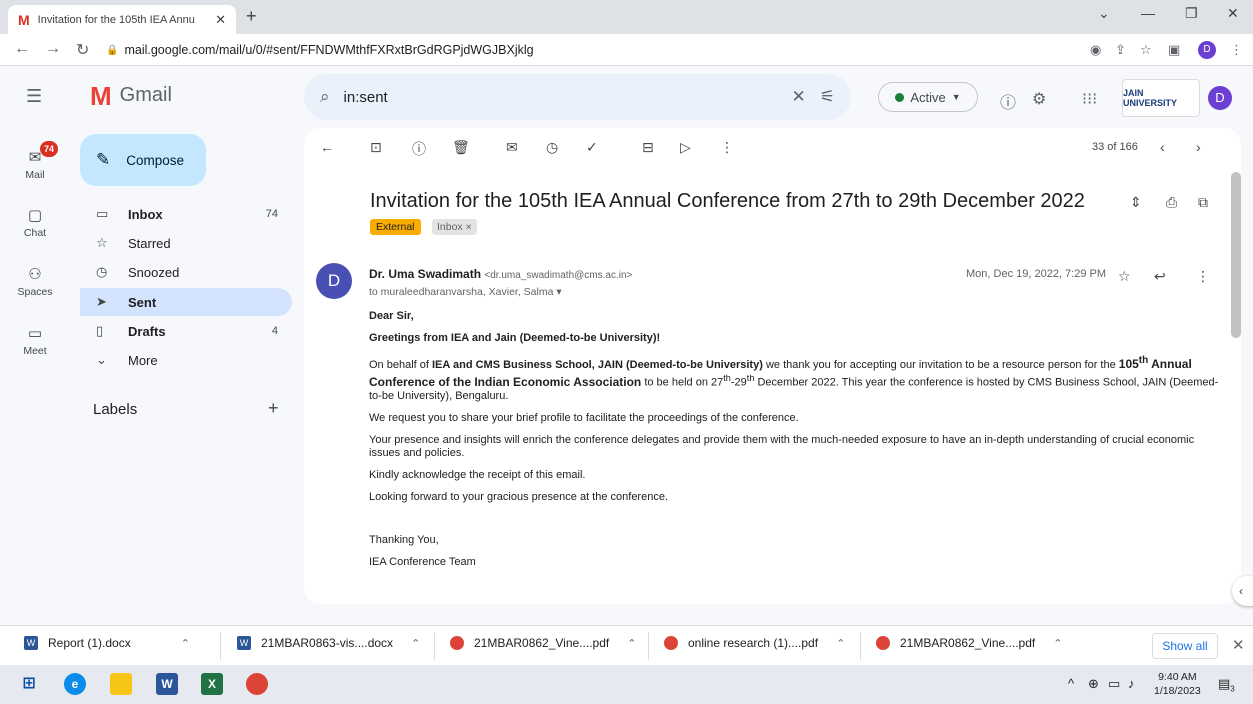 The width and height of the screenshot is (1253, 704). I want to click on sender-name: Dr. Uma Swadimath, so click(425, 274).